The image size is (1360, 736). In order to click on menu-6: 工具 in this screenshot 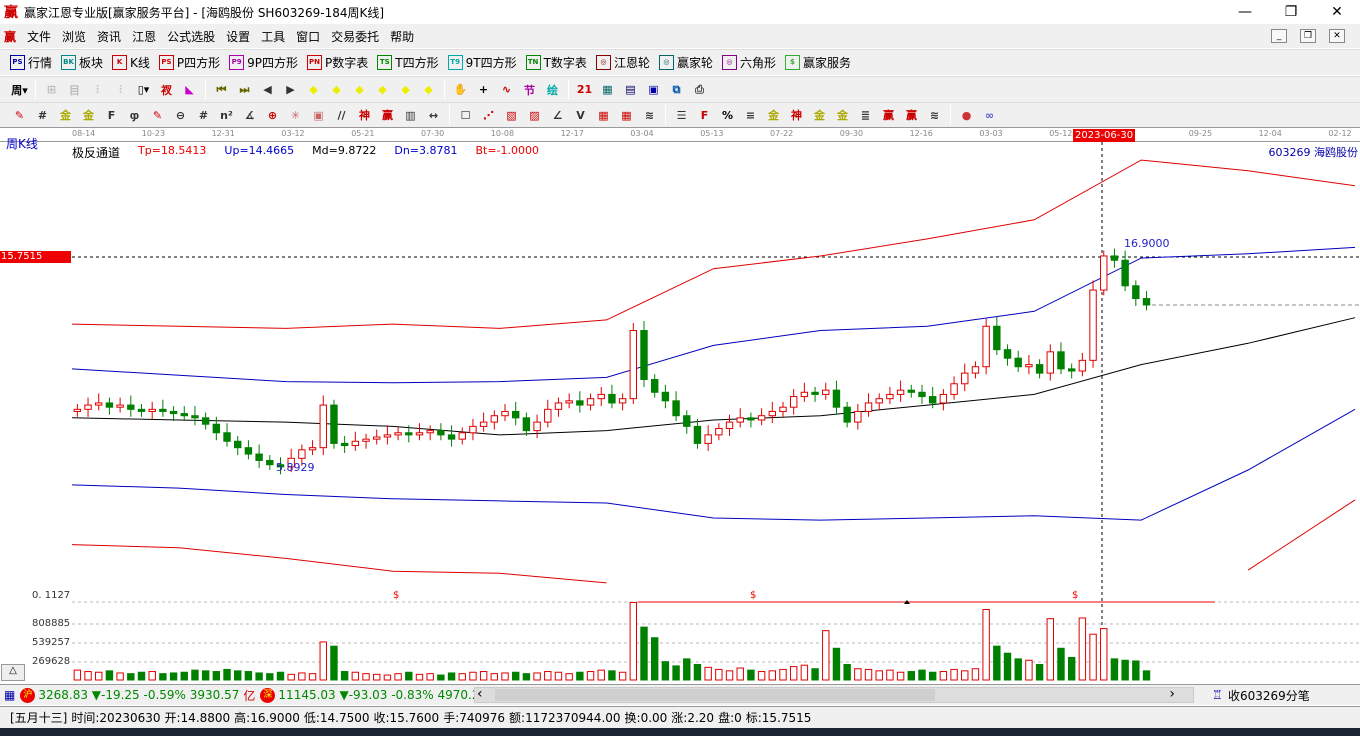, I will do `click(273, 36)`.